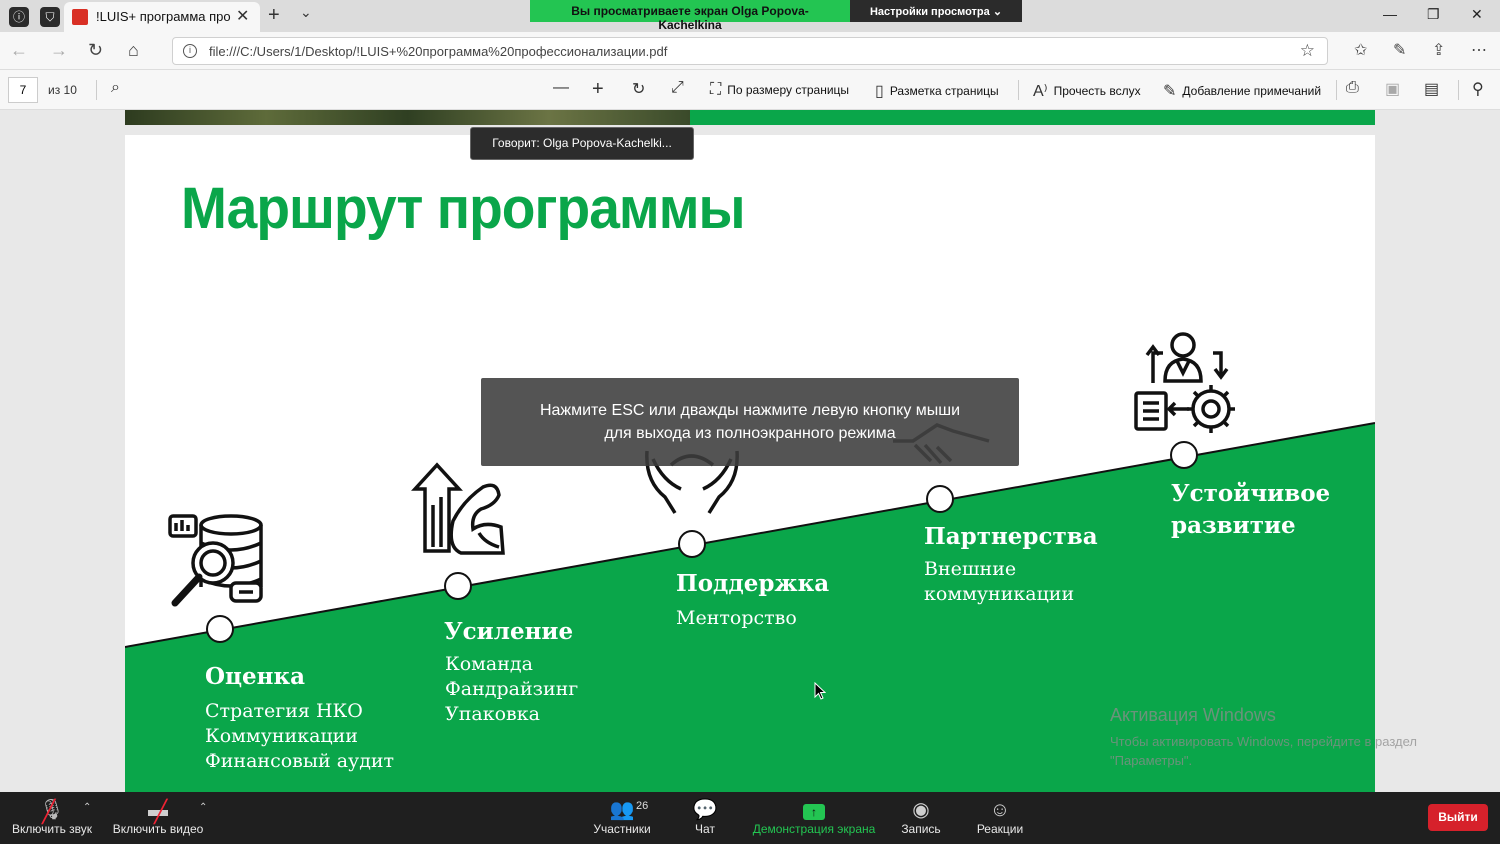 This screenshot has width=1500, height=844. What do you see at coordinates (1151, 760) in the screenshot?
I see `watermark-line: "Параметры".` at bounding box center [1151, 760].